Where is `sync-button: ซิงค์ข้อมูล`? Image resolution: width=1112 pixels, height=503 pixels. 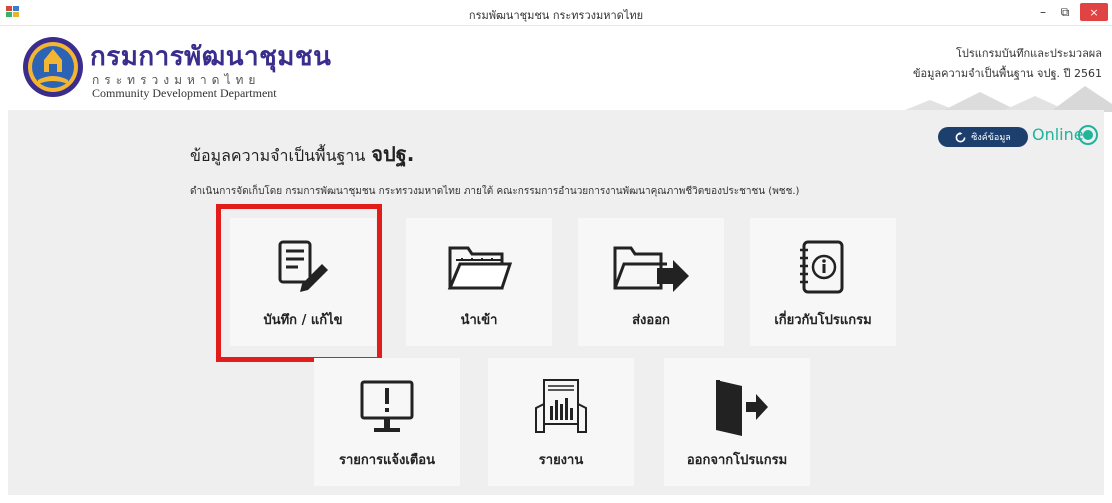 sync-button: ซิงค์ข้อมูล is located at coordinates (983, 137).